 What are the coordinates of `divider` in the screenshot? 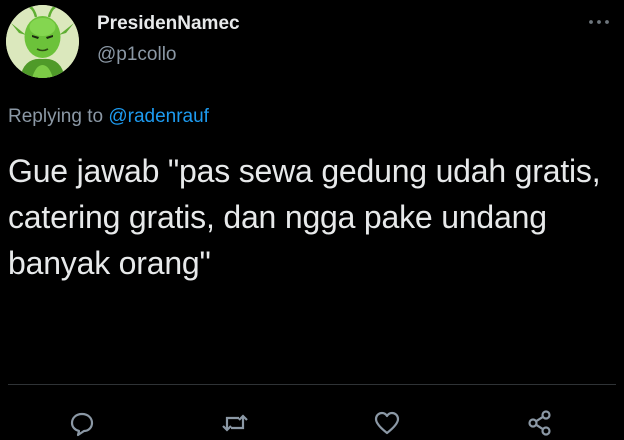 It's located at (312, 384).